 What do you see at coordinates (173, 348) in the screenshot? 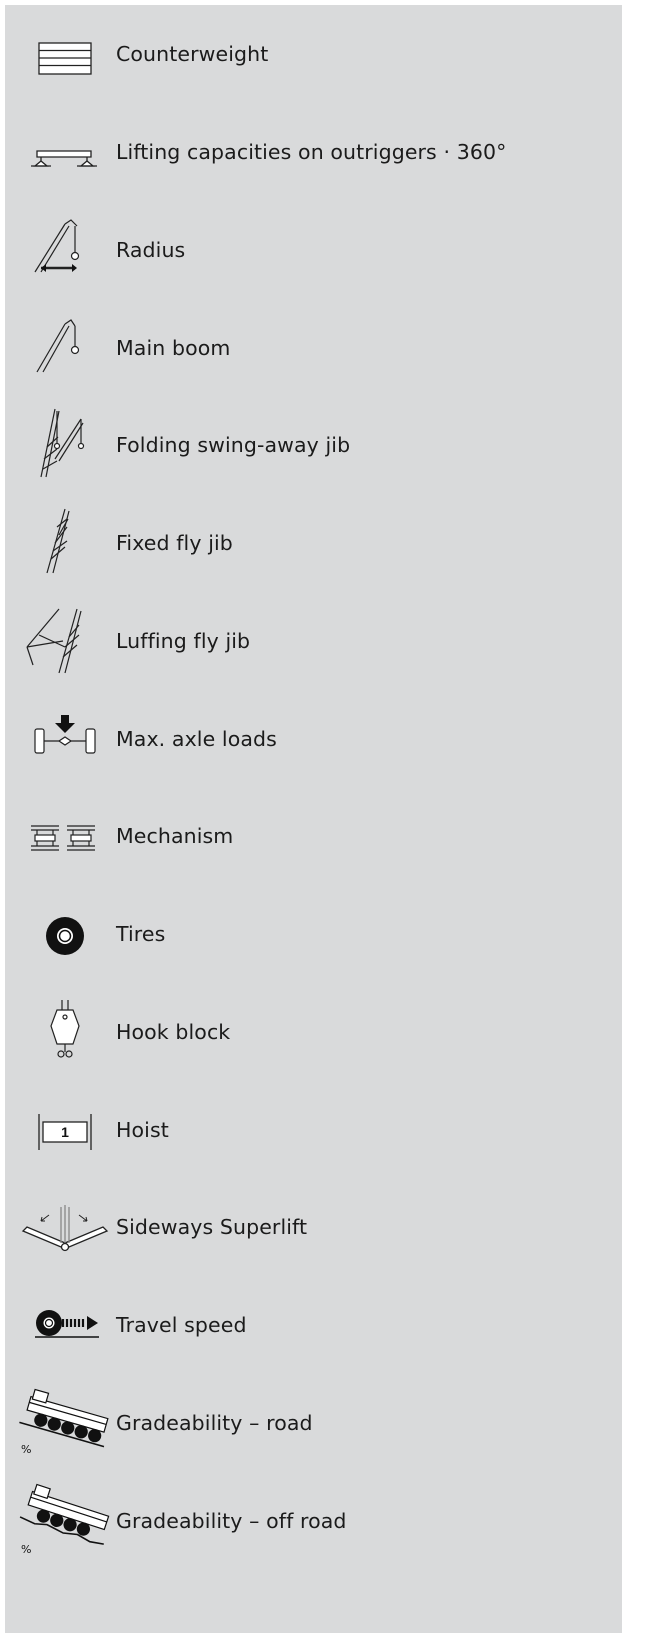
I see `legend-label: Main boom` at bounding box center [173, 348].